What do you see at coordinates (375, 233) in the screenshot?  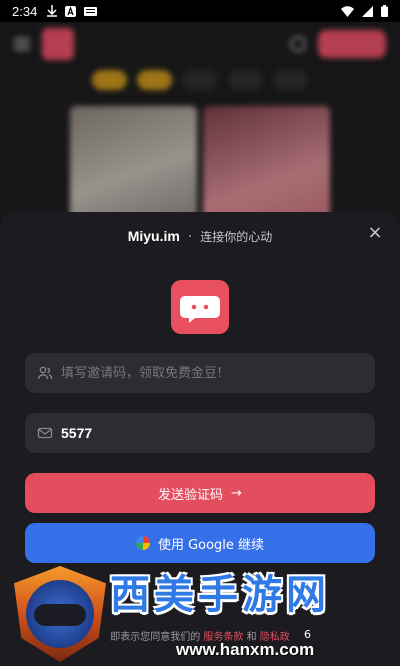 I see `close-button: ×` at bounding box center [375, 233].